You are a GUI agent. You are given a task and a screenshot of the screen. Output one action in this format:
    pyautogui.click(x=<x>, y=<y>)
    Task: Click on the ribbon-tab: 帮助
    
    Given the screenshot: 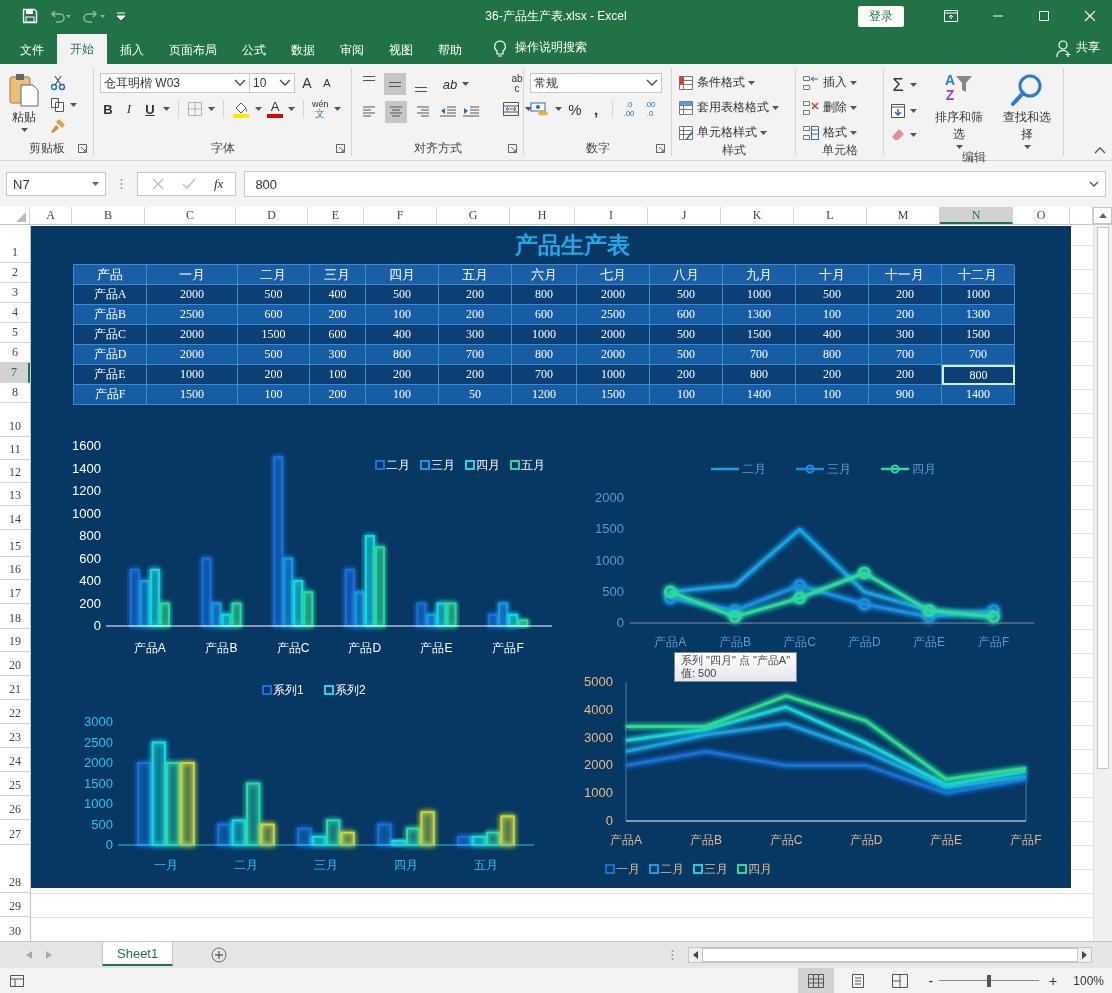 What is the action you would take?
    pyautogui.click(x=450, y=50)
    